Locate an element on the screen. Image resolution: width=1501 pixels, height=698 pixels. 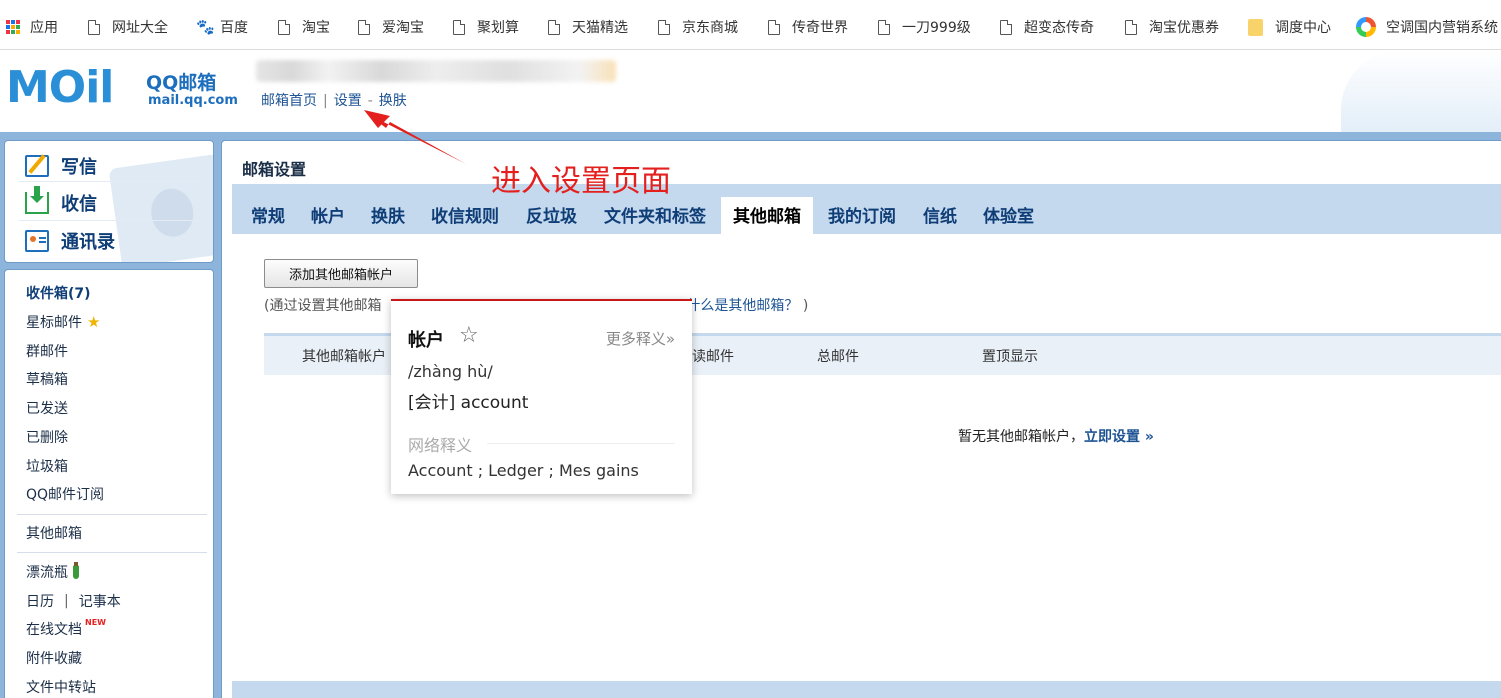
bookmark-item: 网址大全 is located at coordinates (128, 27).